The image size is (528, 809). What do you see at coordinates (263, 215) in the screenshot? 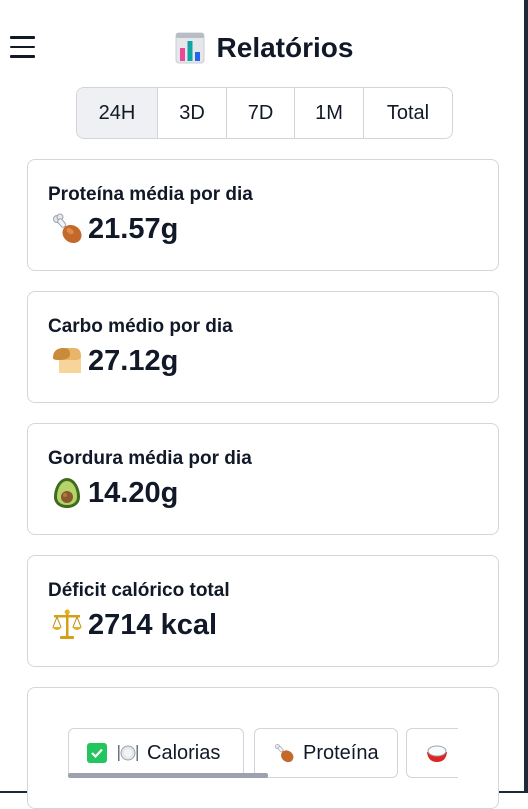
I see `protein-card: Proteína média por dia 21.57g` at bounding box center [263, 215].